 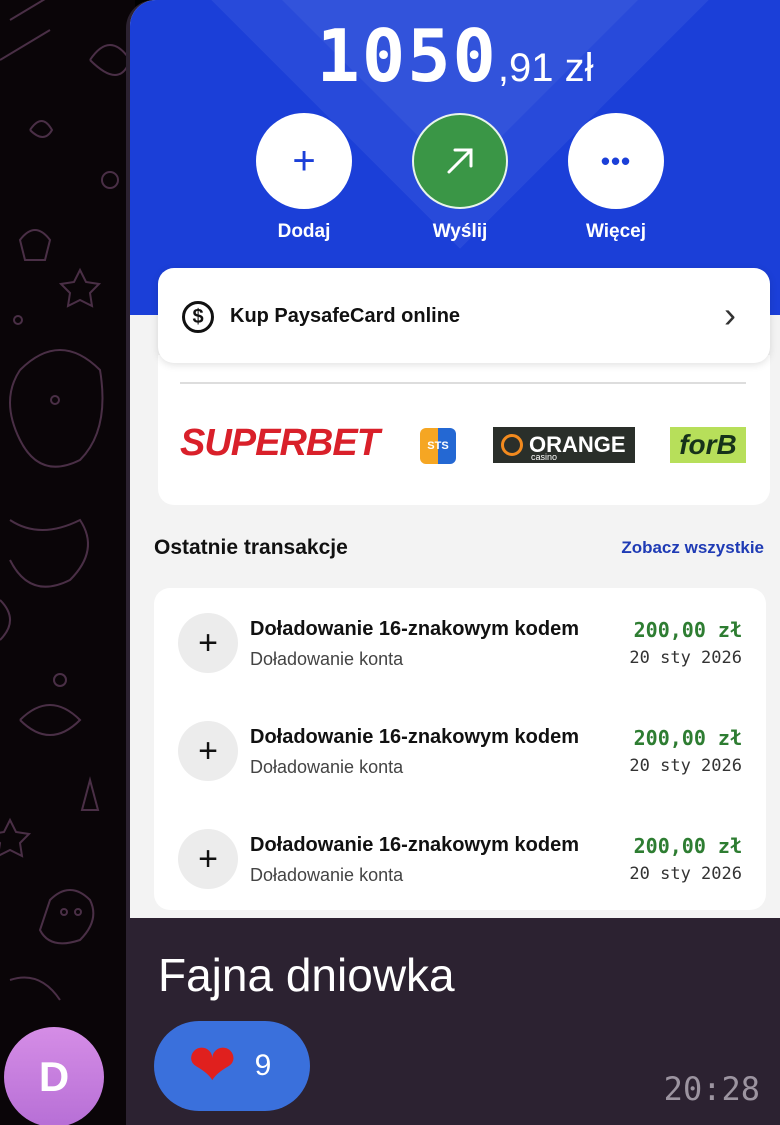 I want to click on orange-casino-logo: ORANGE casino, so click(x=564, y=445).